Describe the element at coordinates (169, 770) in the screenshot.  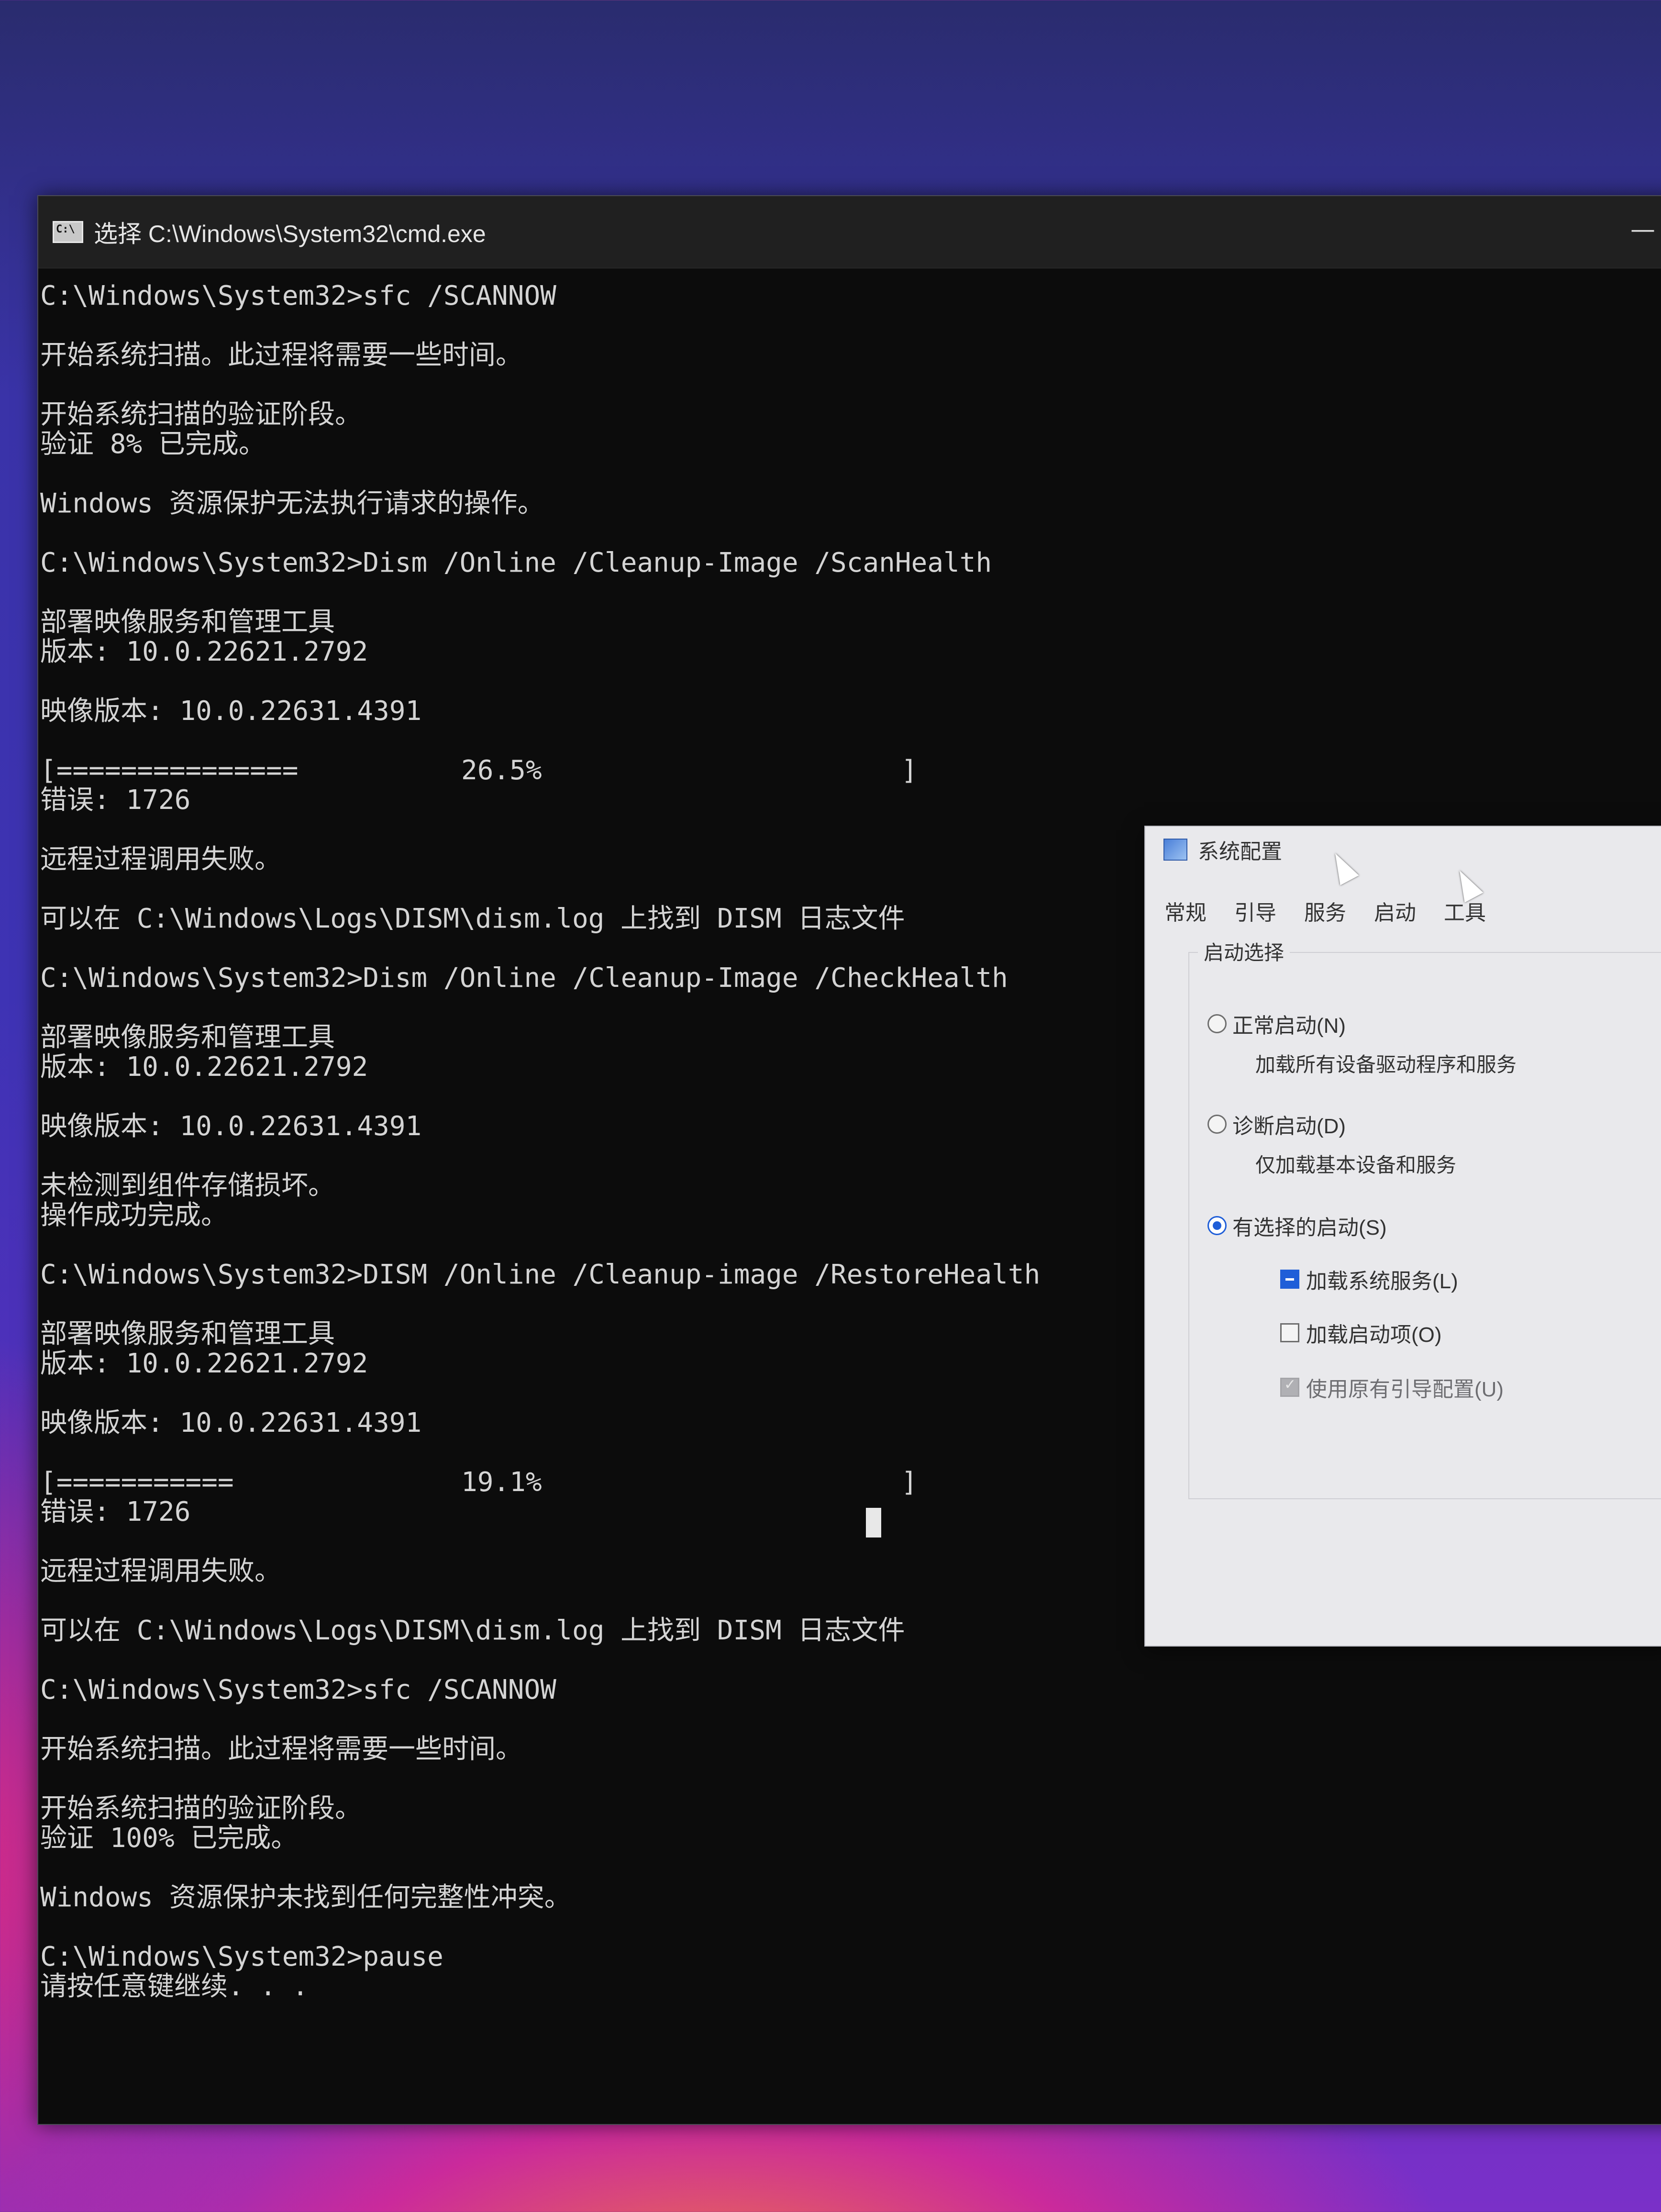
I see `progress-bar: [===============` at that location.